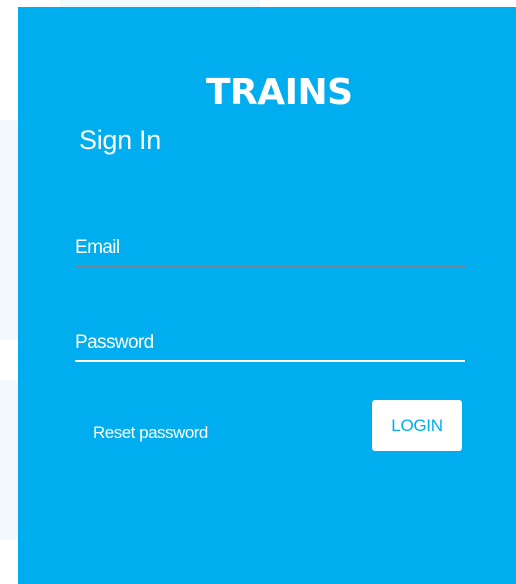 The width and height of the screenshot is (516, 584). What do you see at coordinates (270, 344) in the screenshot?
I see `password-field` at bounding box center [270, 344].